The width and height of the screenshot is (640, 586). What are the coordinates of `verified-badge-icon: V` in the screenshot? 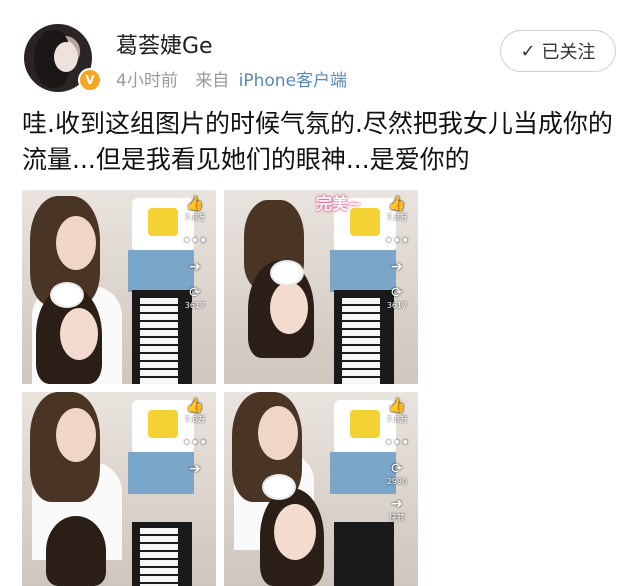 It's located at (90, 80).